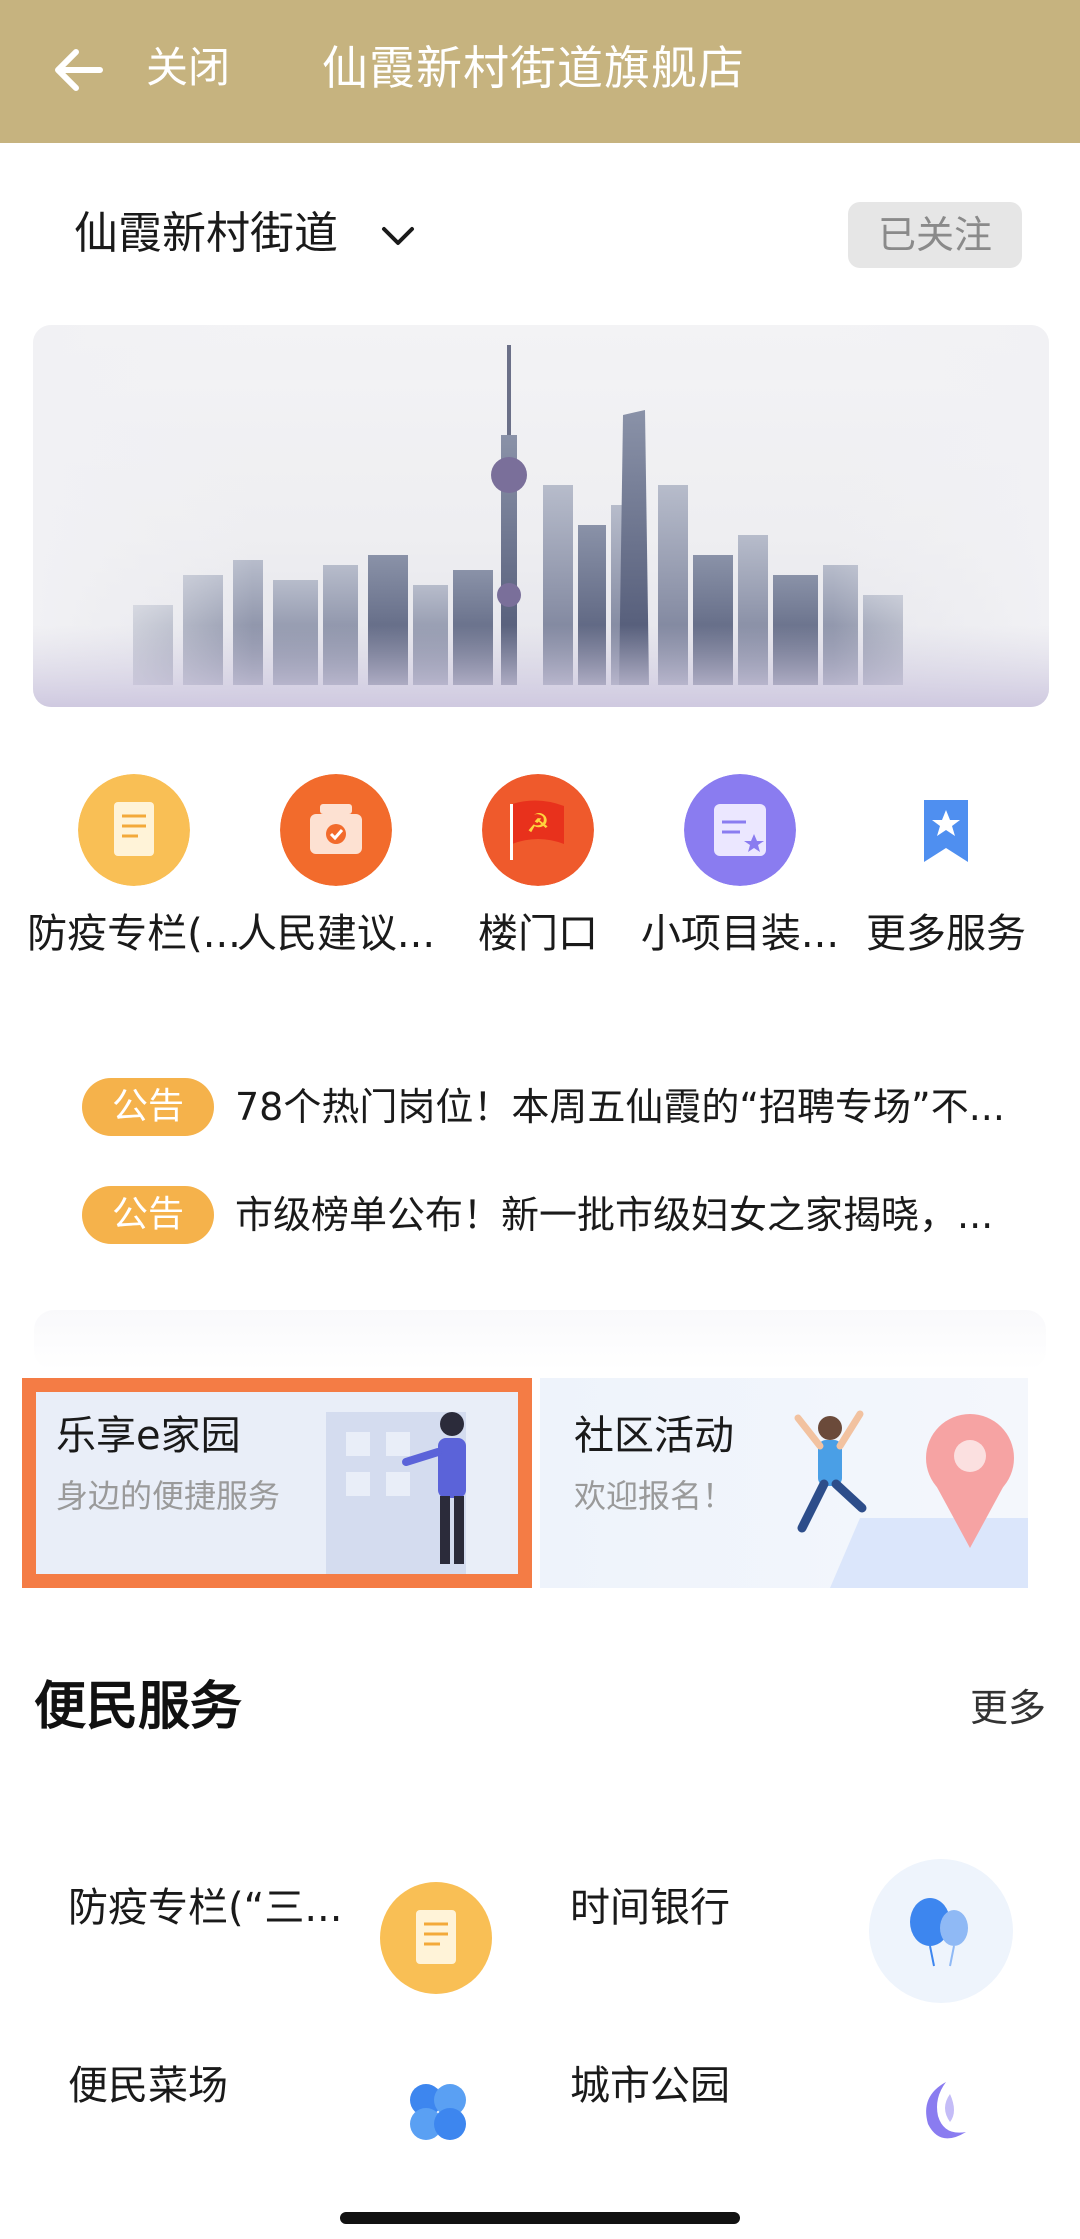 The image size is (1080, 2239). I want to click on more-link: 更多, so click(1008, 1708).